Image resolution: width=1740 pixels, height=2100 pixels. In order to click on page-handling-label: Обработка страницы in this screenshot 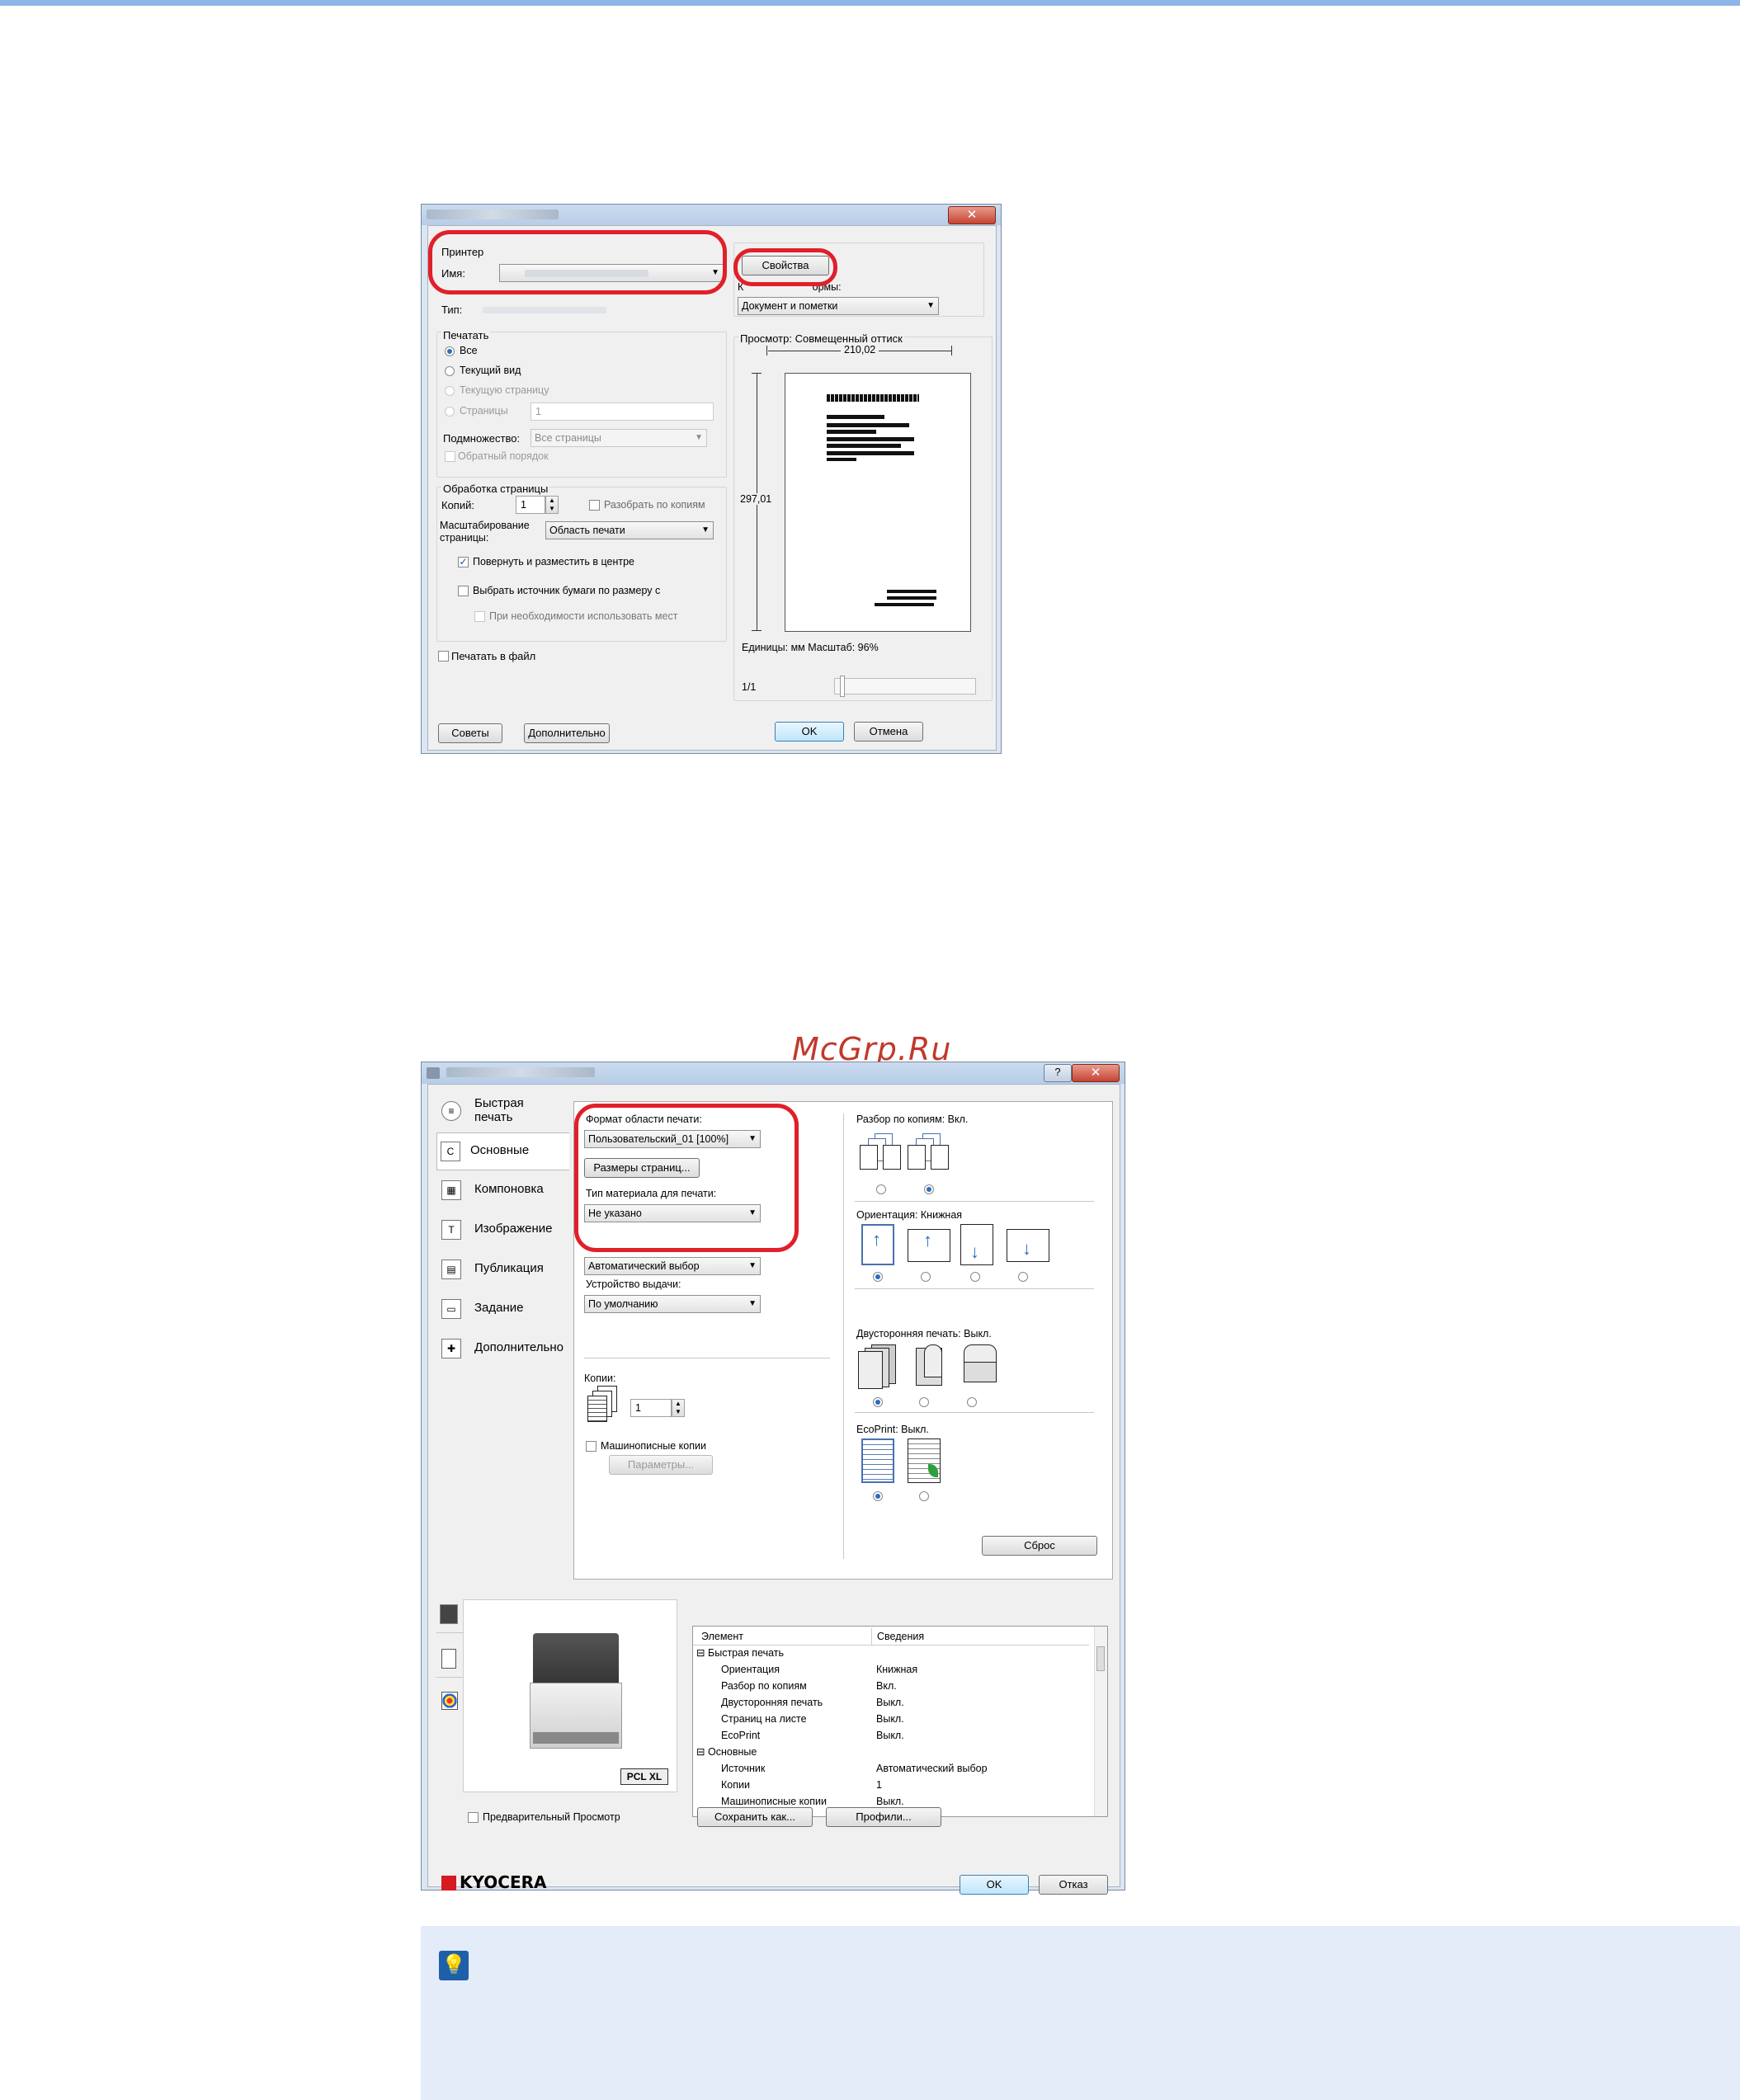, I will do `click(495, 489)`.